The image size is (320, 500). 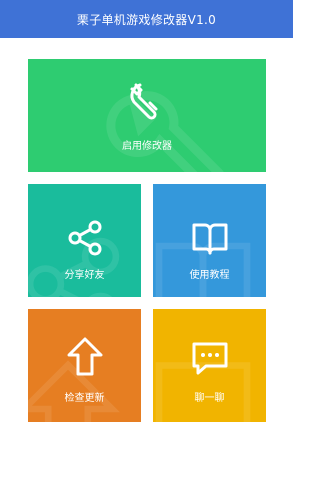 What do you see at coordinates (84, 398) in the screenshot?
I see `check-update-label: 检查更新` at bounding box center [84, 398].